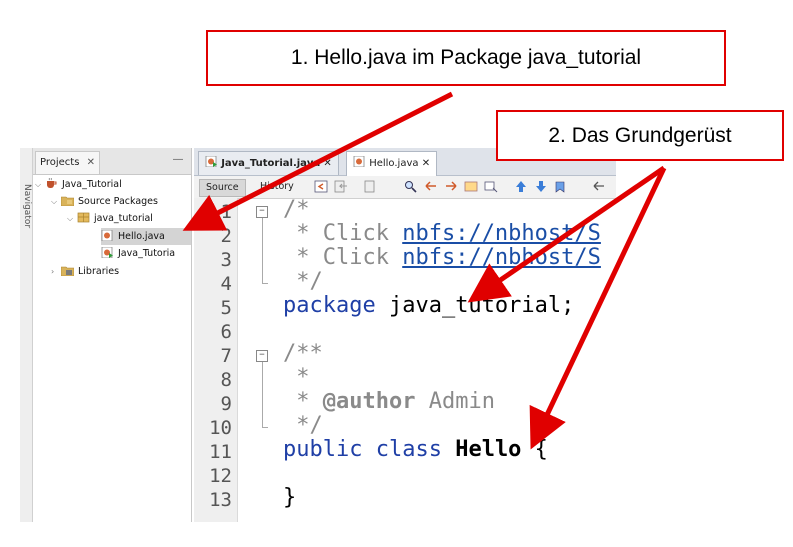 The height and width of the screenshot is (547, 793). Describe the element at coordinates (123, 218) in the screenshot. I see `tree-item-label: java_tutorial` at that location.